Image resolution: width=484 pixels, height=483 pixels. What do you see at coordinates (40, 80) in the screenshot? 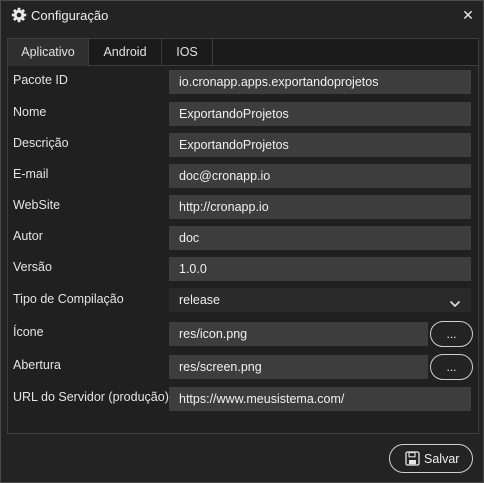
I see `package-id-label: Pacote ID` at bounding box center [40, 80].